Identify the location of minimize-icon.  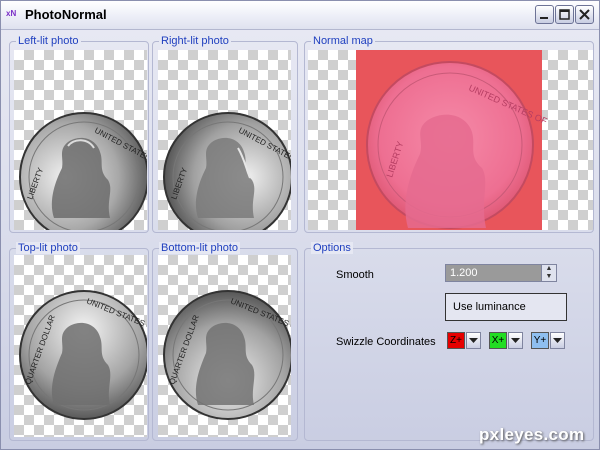
(544, 18).